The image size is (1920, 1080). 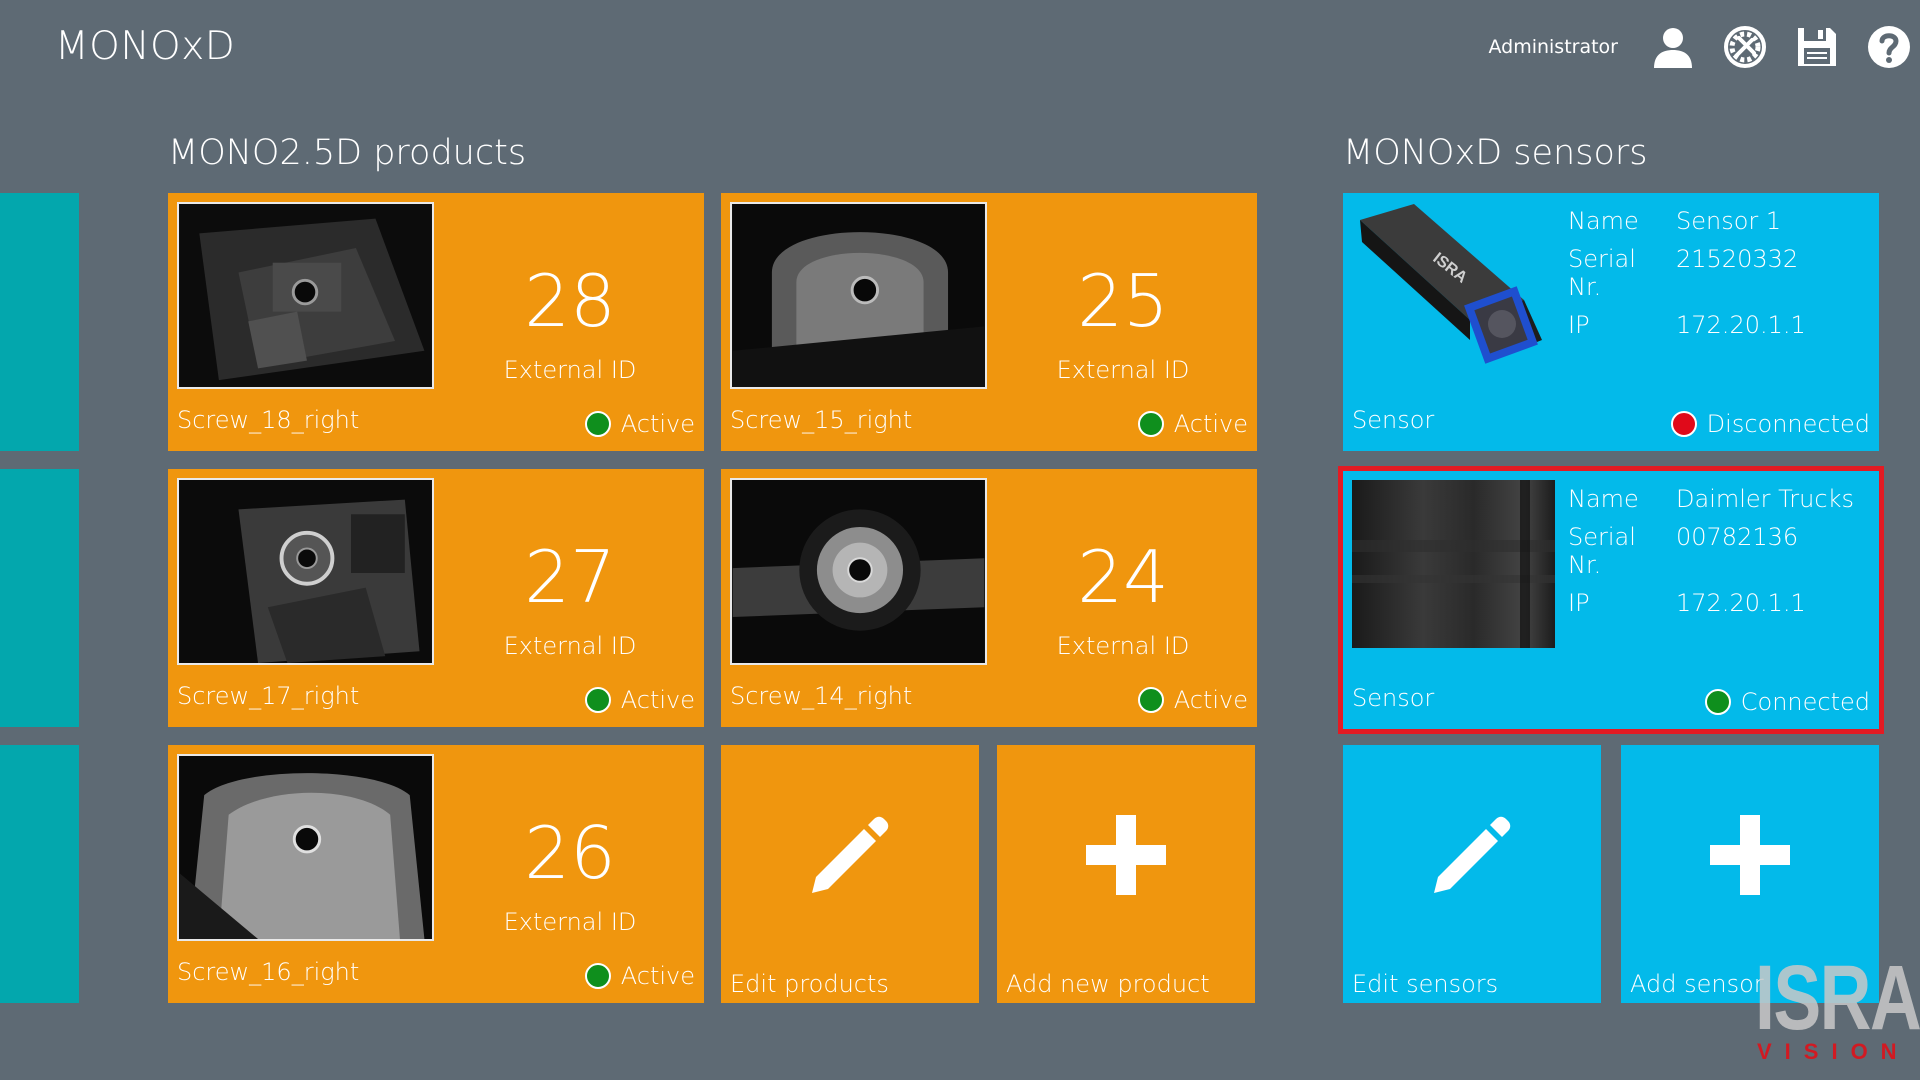 I want to click on name-label: Name, so click(x=1603, y=221).